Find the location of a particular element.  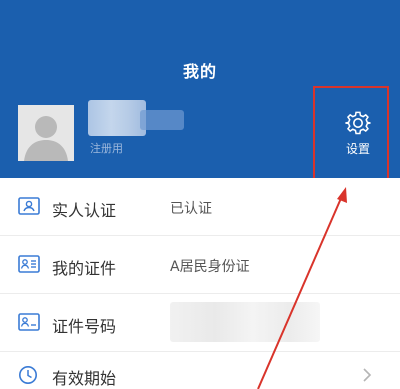

id-number-card-icon is located at coordinates (29, 322).